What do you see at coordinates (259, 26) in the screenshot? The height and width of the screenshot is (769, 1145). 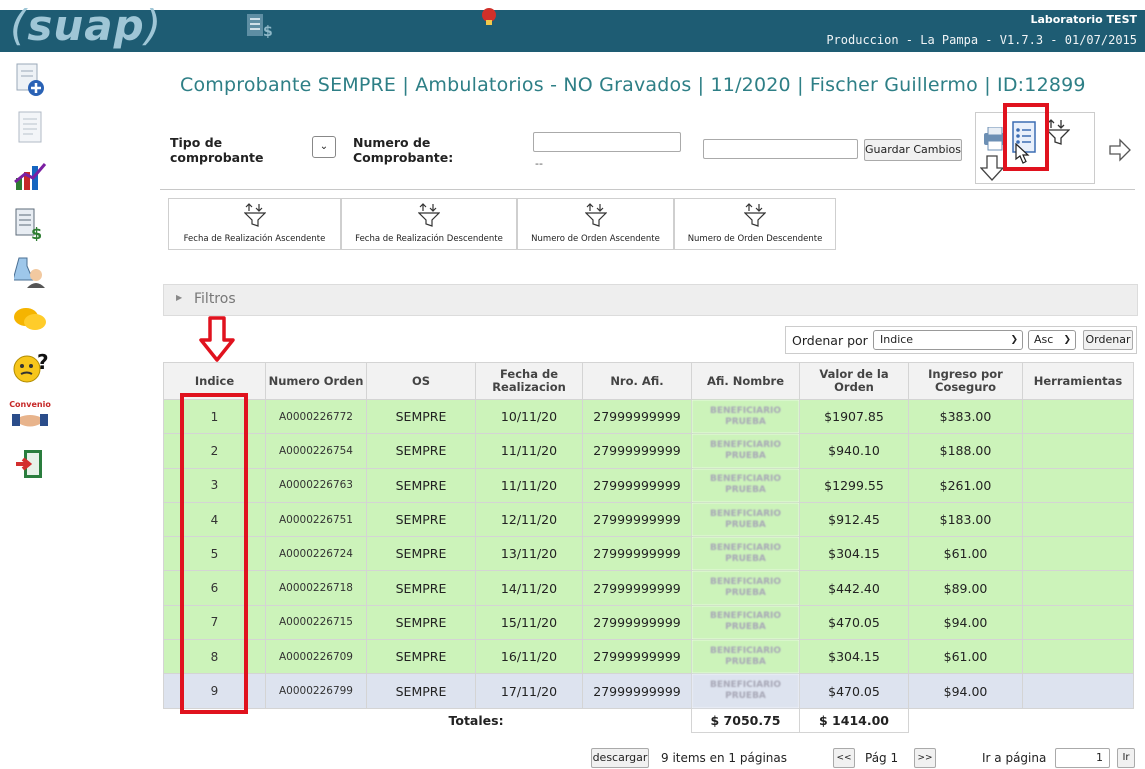 I see `billing-icon: $` at bounding box center [259, 26].